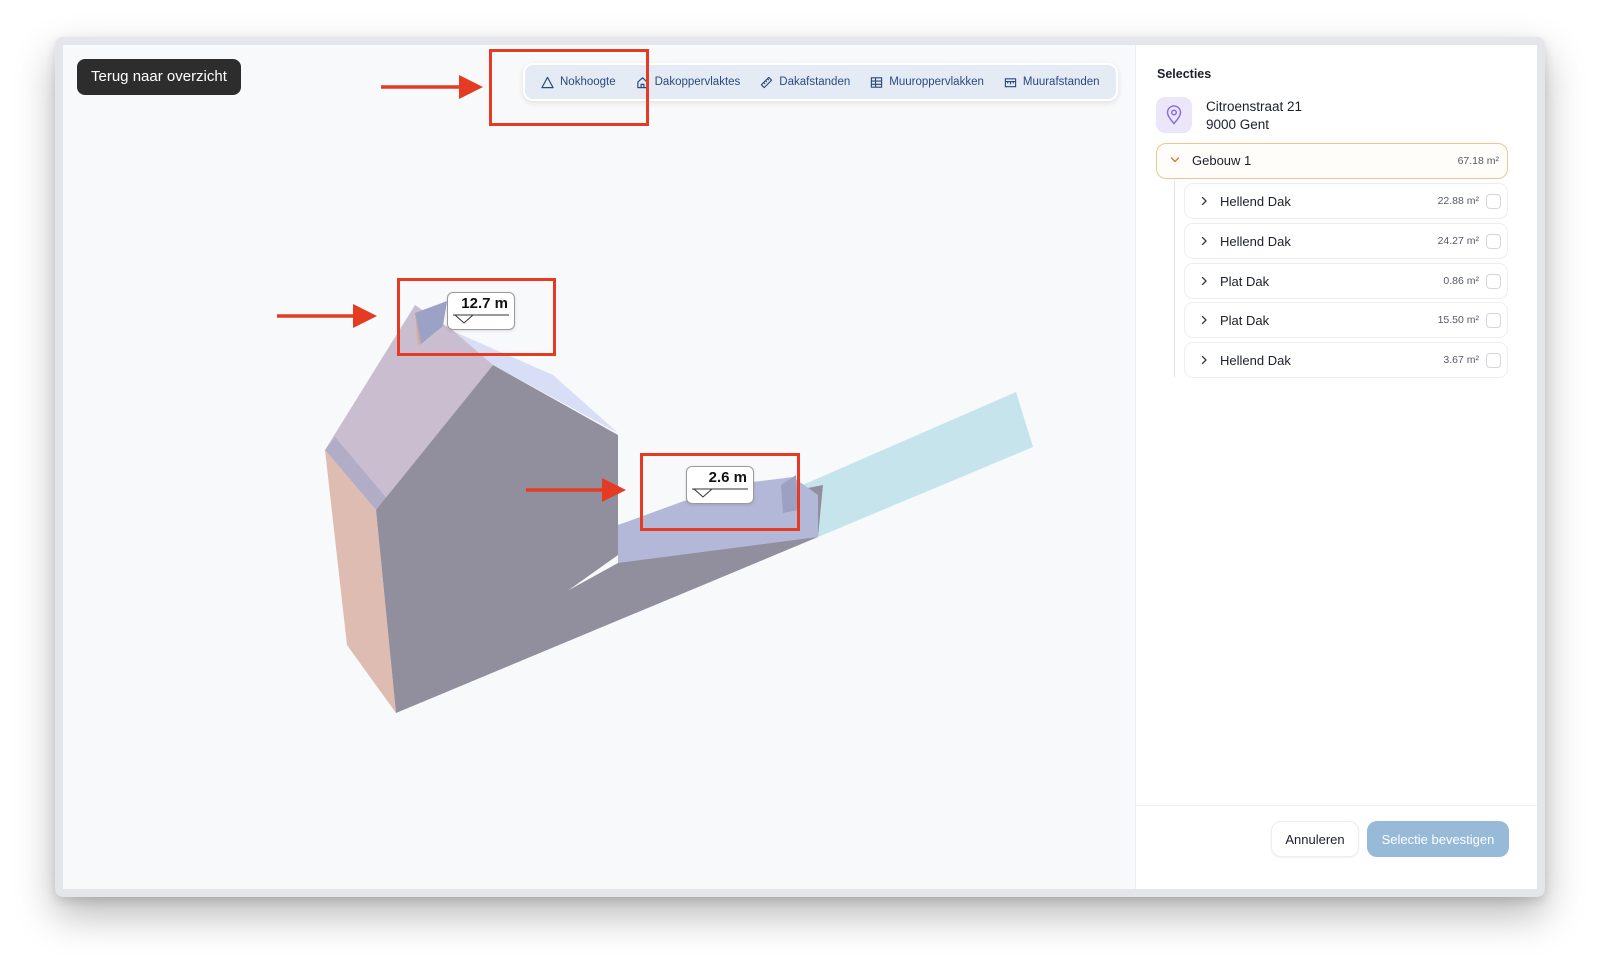  I want to click on back-to-overview-button: Terug naar overzicht, so click(159, 77).